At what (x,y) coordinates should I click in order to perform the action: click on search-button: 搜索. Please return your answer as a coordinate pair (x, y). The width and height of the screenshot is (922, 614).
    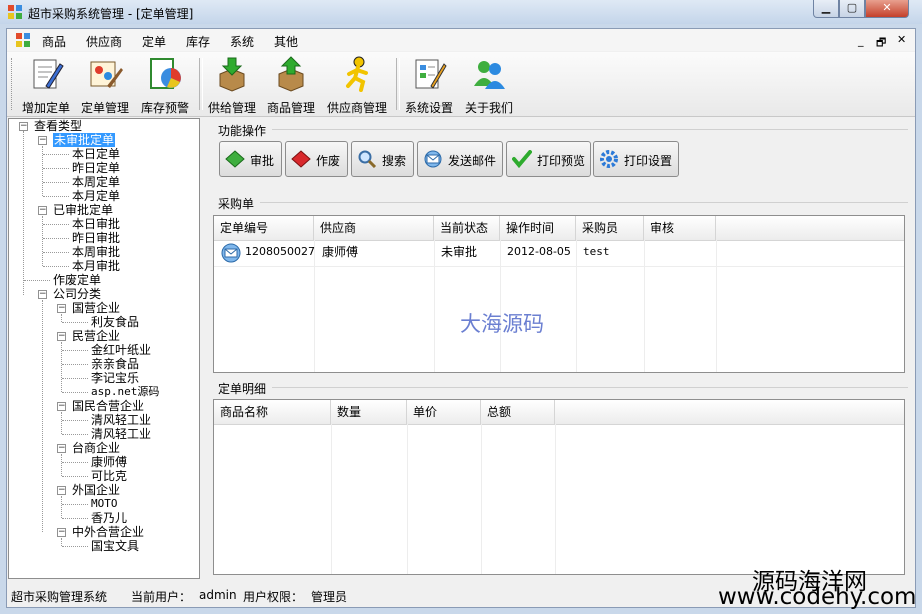
    Looking at the image, I should click on (382, 159).